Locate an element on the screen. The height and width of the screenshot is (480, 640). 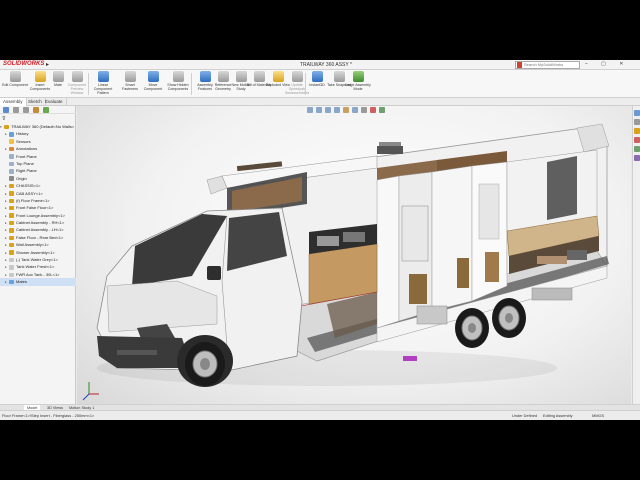
sensor-icon is located at coordinates (11, 141).